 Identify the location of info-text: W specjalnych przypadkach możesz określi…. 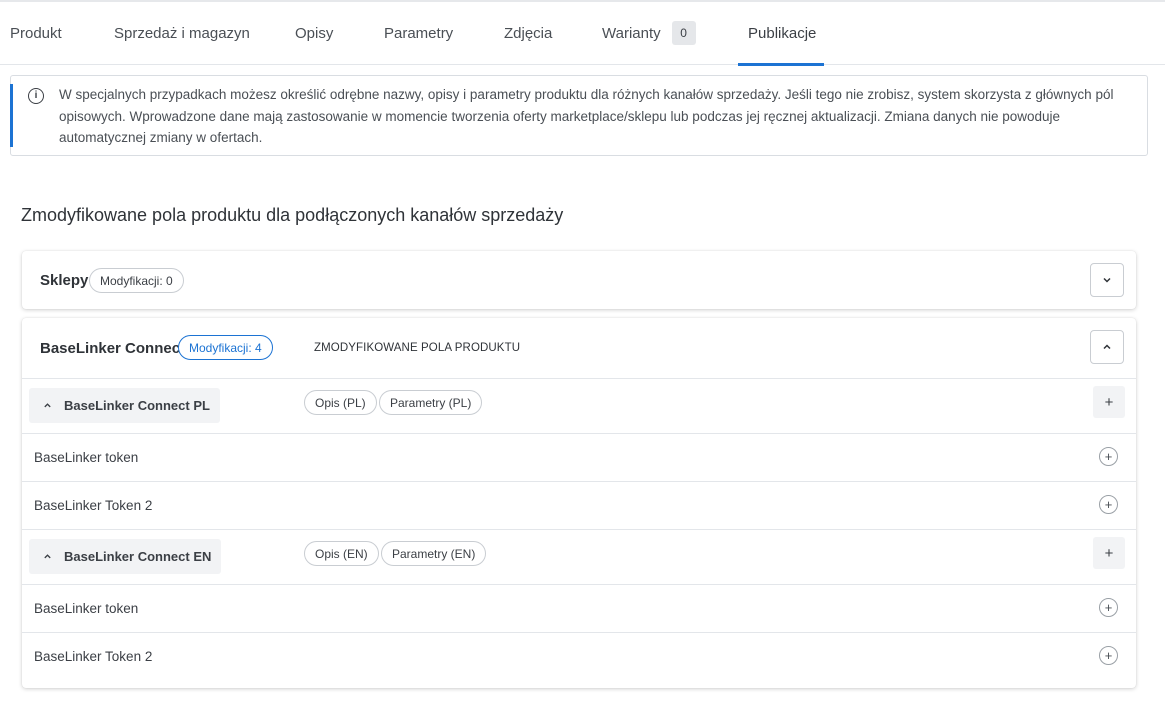
(586, 116).